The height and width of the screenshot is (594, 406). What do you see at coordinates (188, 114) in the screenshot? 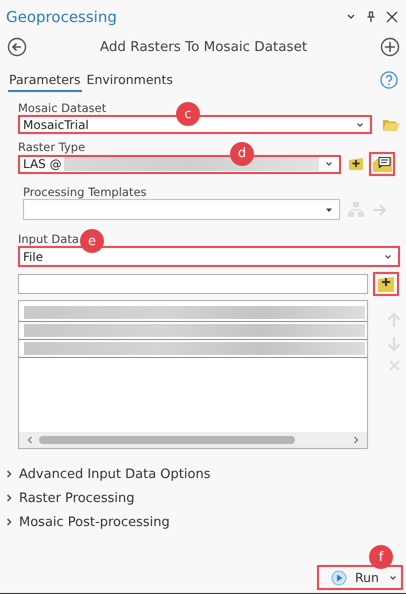
I see `callout-badge: c` at bounding box center [188, 114].